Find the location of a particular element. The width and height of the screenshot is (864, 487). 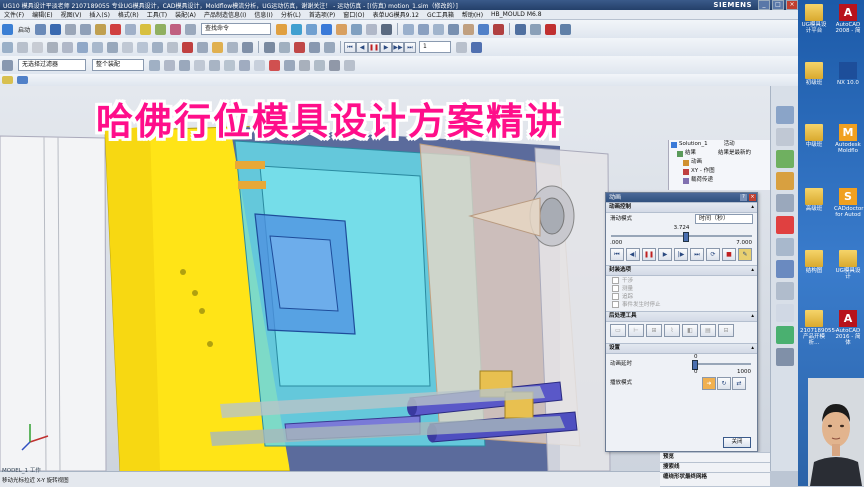

menu-file: 文件(F) is located at coordinates (14, 14).